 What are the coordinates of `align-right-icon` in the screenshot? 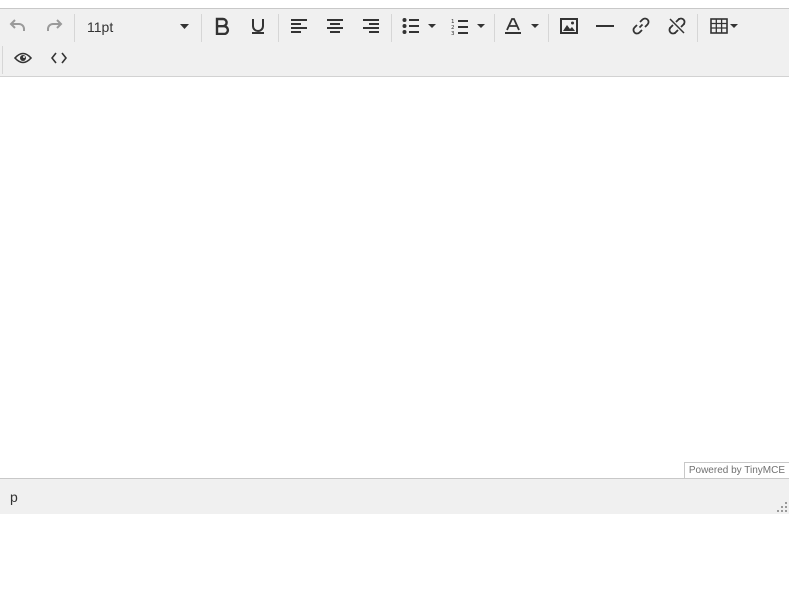 It's located at (371, 26).